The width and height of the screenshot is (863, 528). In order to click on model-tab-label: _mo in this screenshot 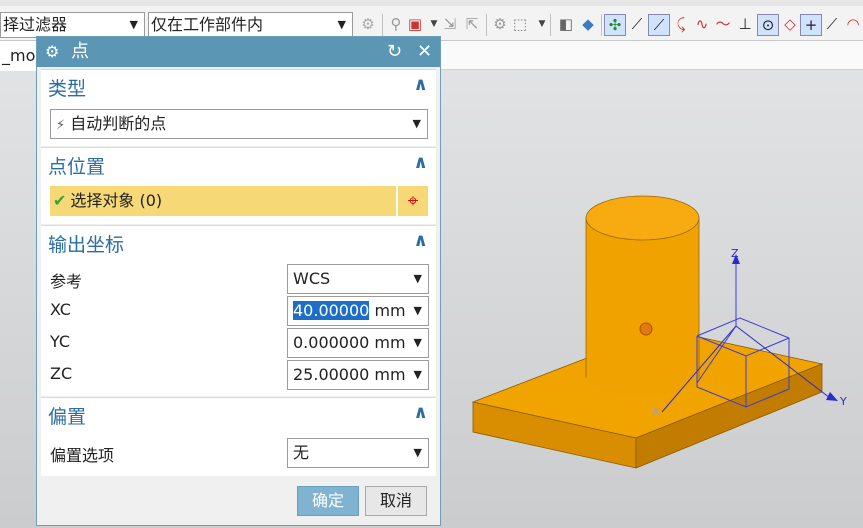, I will do `click(19, 55)`.